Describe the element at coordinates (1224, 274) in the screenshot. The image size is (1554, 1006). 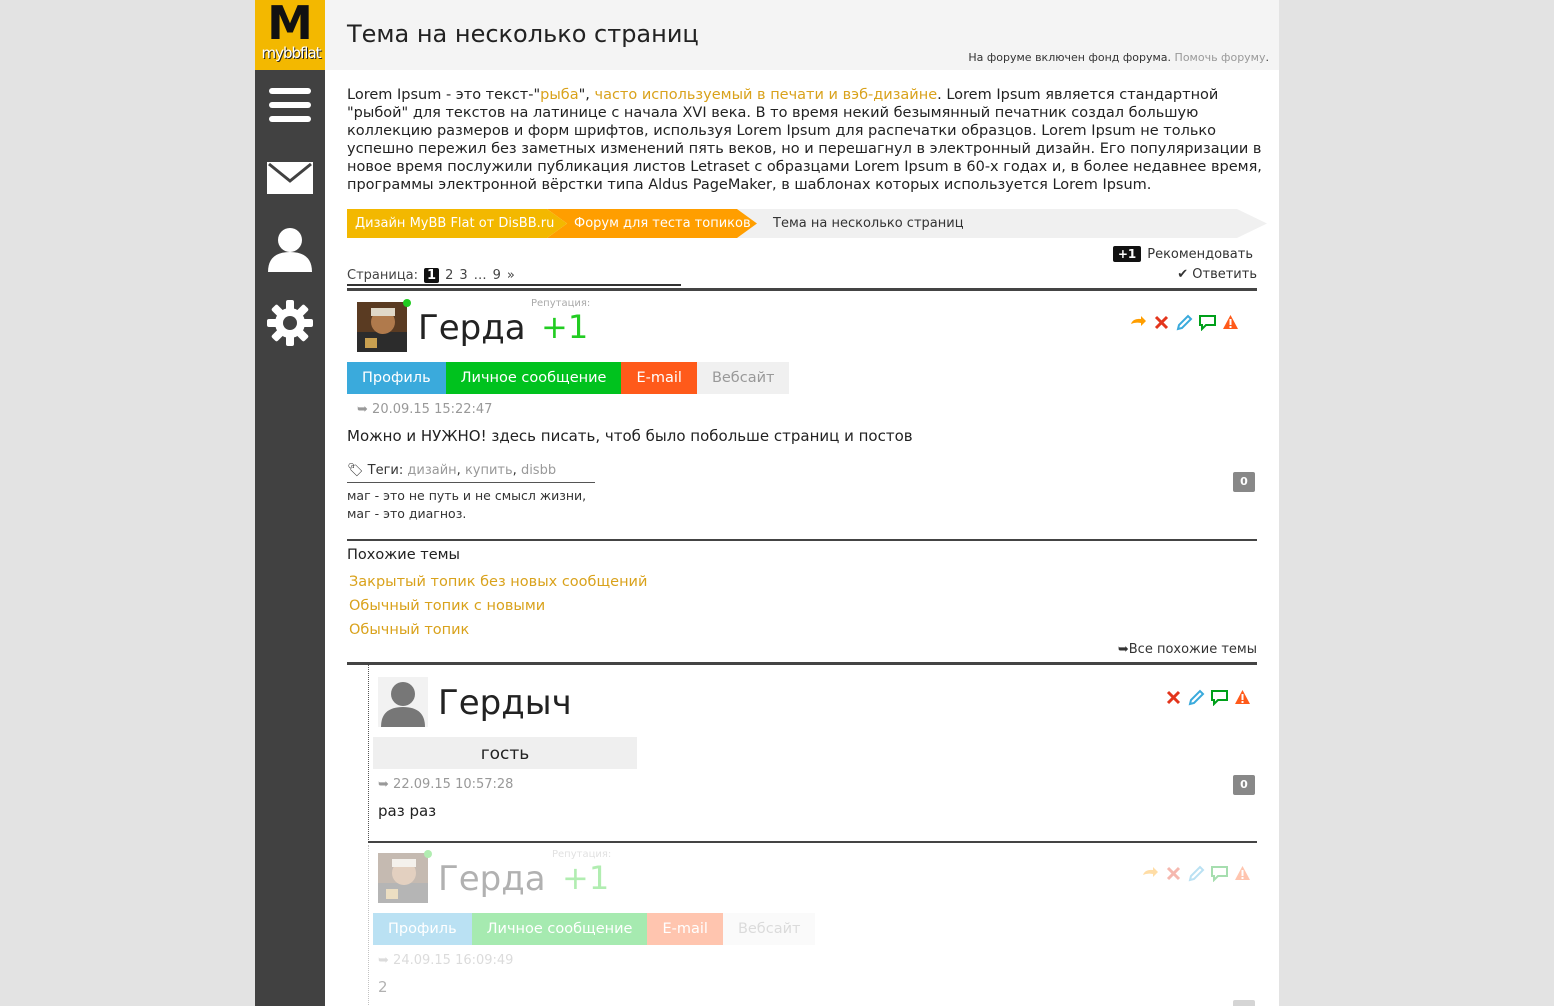
I see `reply-label: Ответить` at that location.